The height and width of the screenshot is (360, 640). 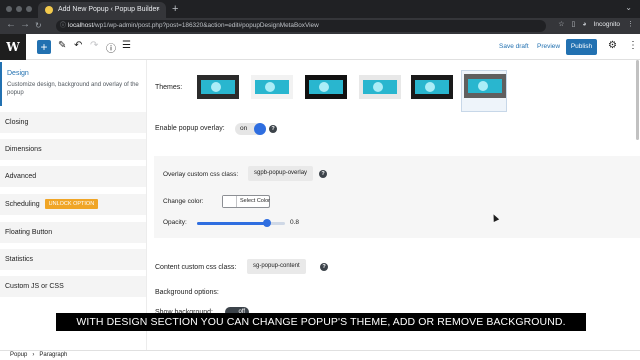 I want to click on tab-search-chevron-icon: ⌄, so click(x=628, y=7).